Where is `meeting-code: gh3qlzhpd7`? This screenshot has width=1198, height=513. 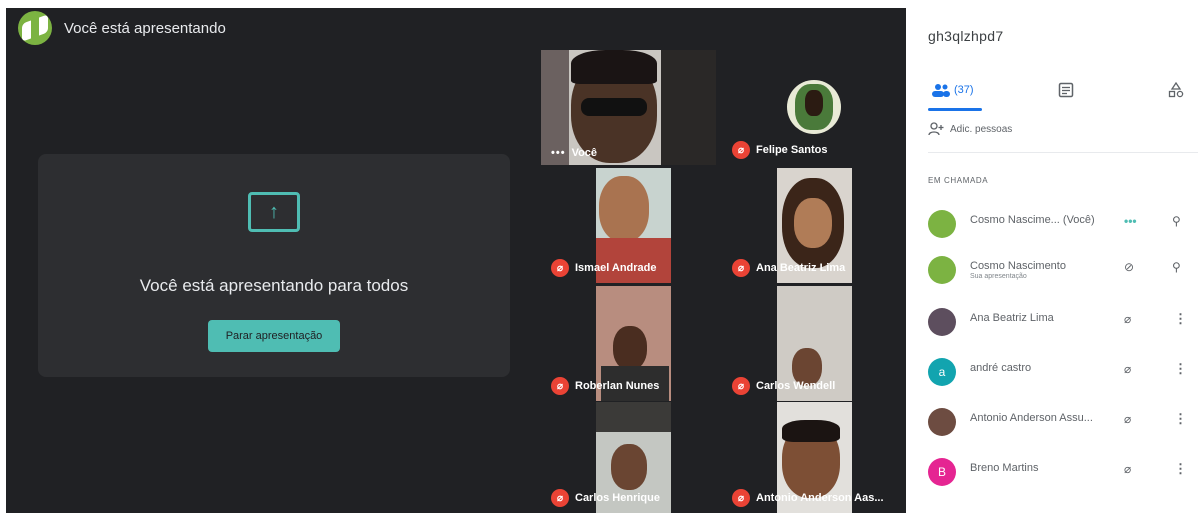 meeting-code: gh3qlzhpd7 is located at coordinates (966, 36).